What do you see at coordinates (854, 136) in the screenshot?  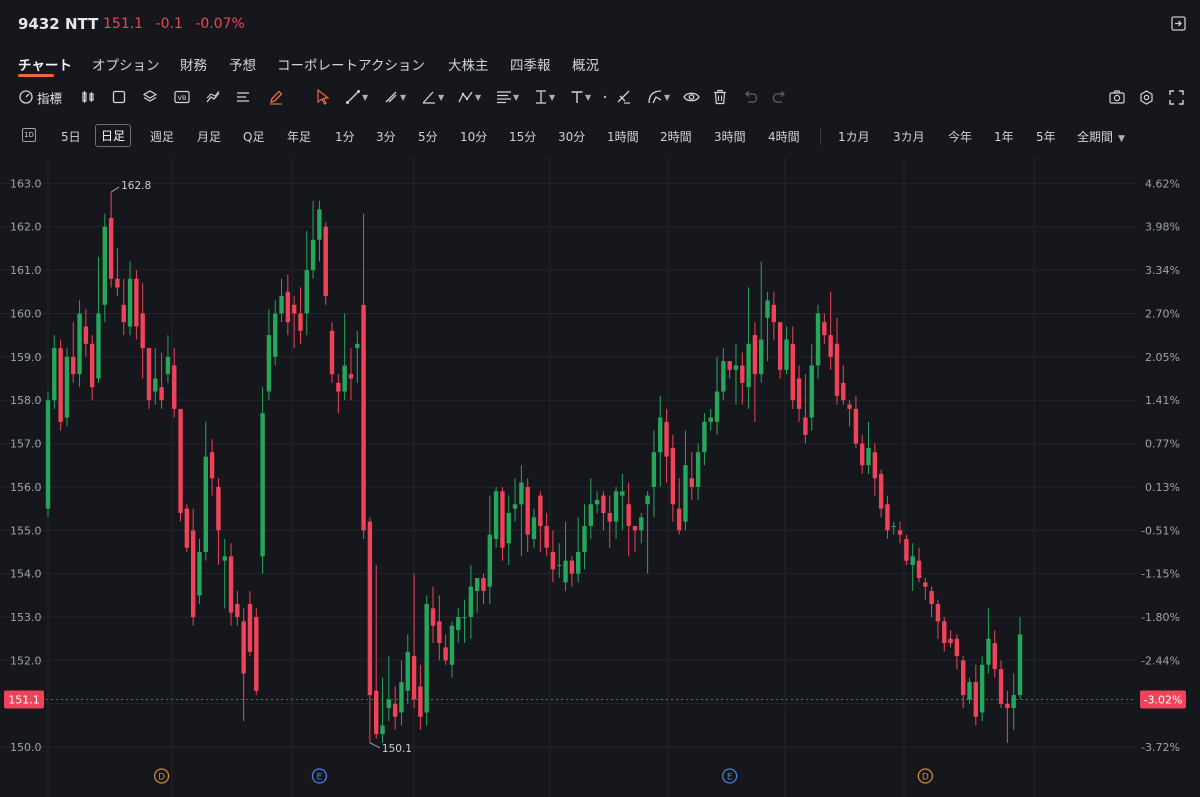 I see `period-1mo: 1カ月` at bounding box center [854, 136].